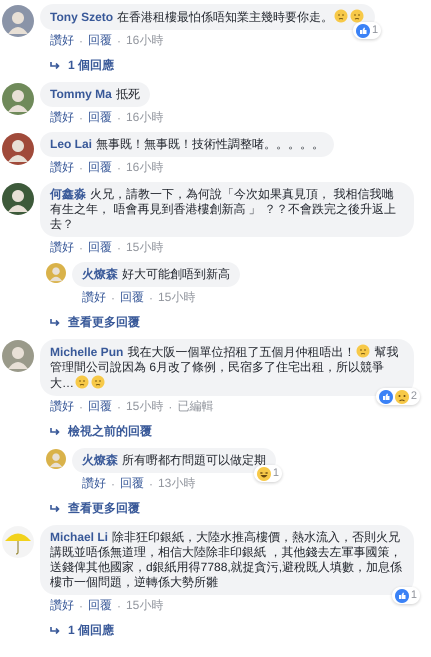 The image size is (431, 657). Describe the element at coordinates (87, 352) in the screenshot. I see `author-name: Michelle Pun` at that location.